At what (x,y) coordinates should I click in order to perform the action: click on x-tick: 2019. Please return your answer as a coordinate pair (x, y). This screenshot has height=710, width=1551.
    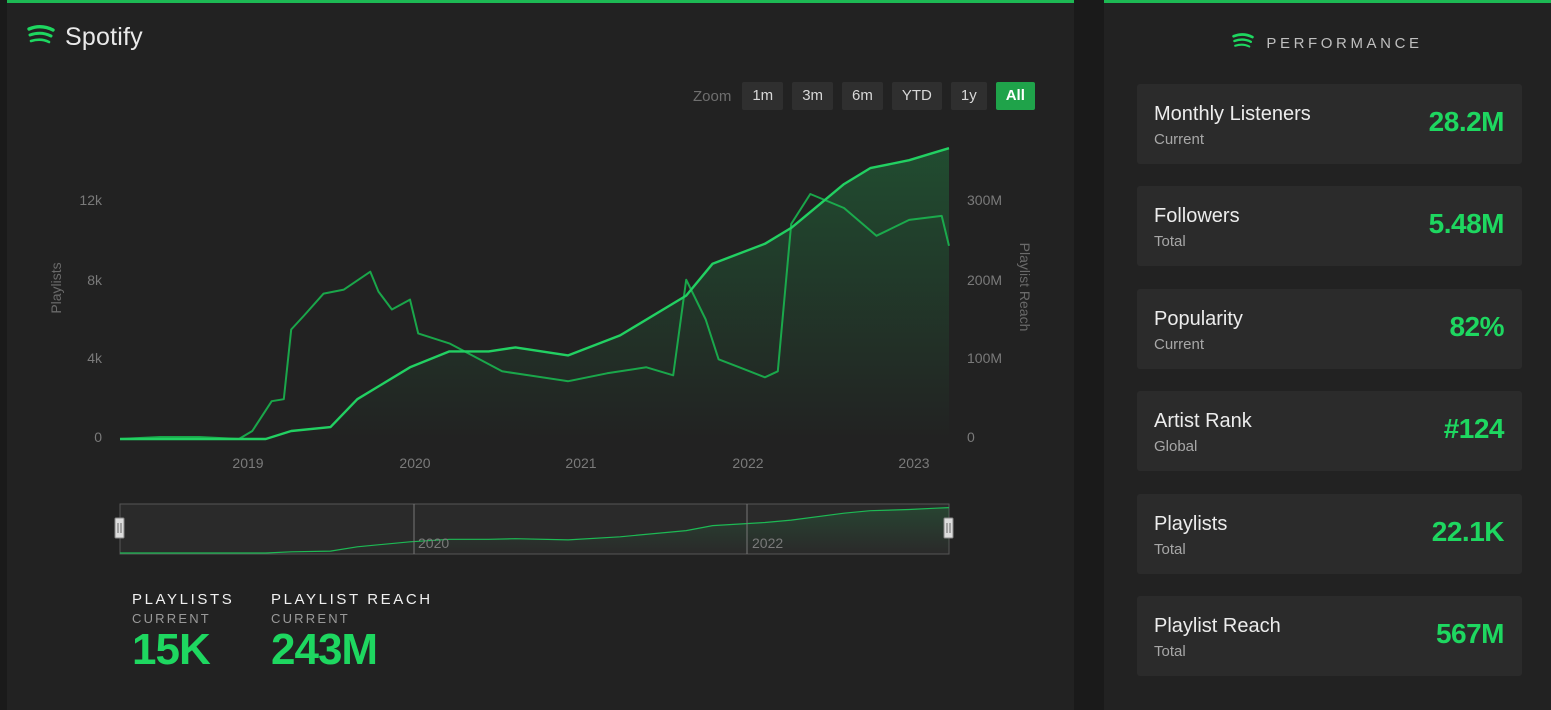
    Looking at the image, I should click on (247, 463).